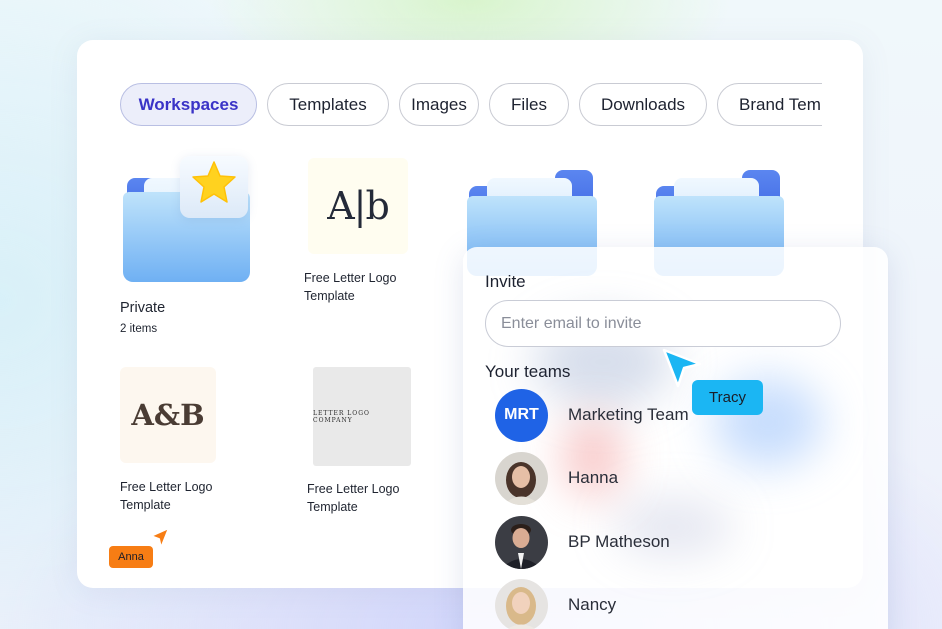  Describe the element at coordinates (593, 477) in the screenshot. I see `member-name: Hanna` at that location.